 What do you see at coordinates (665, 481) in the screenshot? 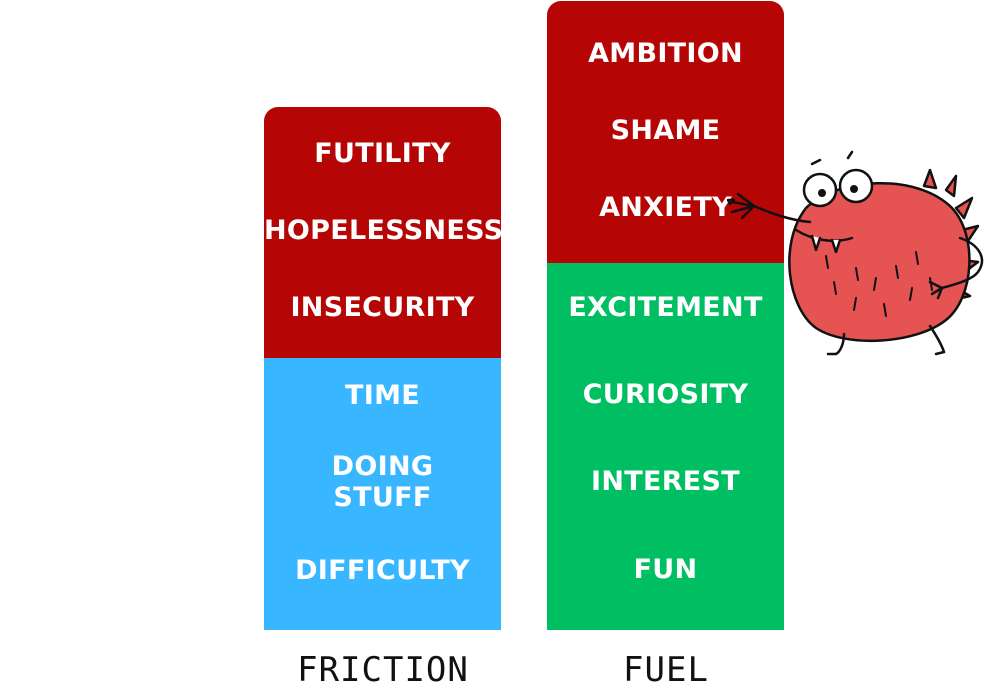
I see `fuel-label-6: INTEREST` at bounding box center [665, 481].